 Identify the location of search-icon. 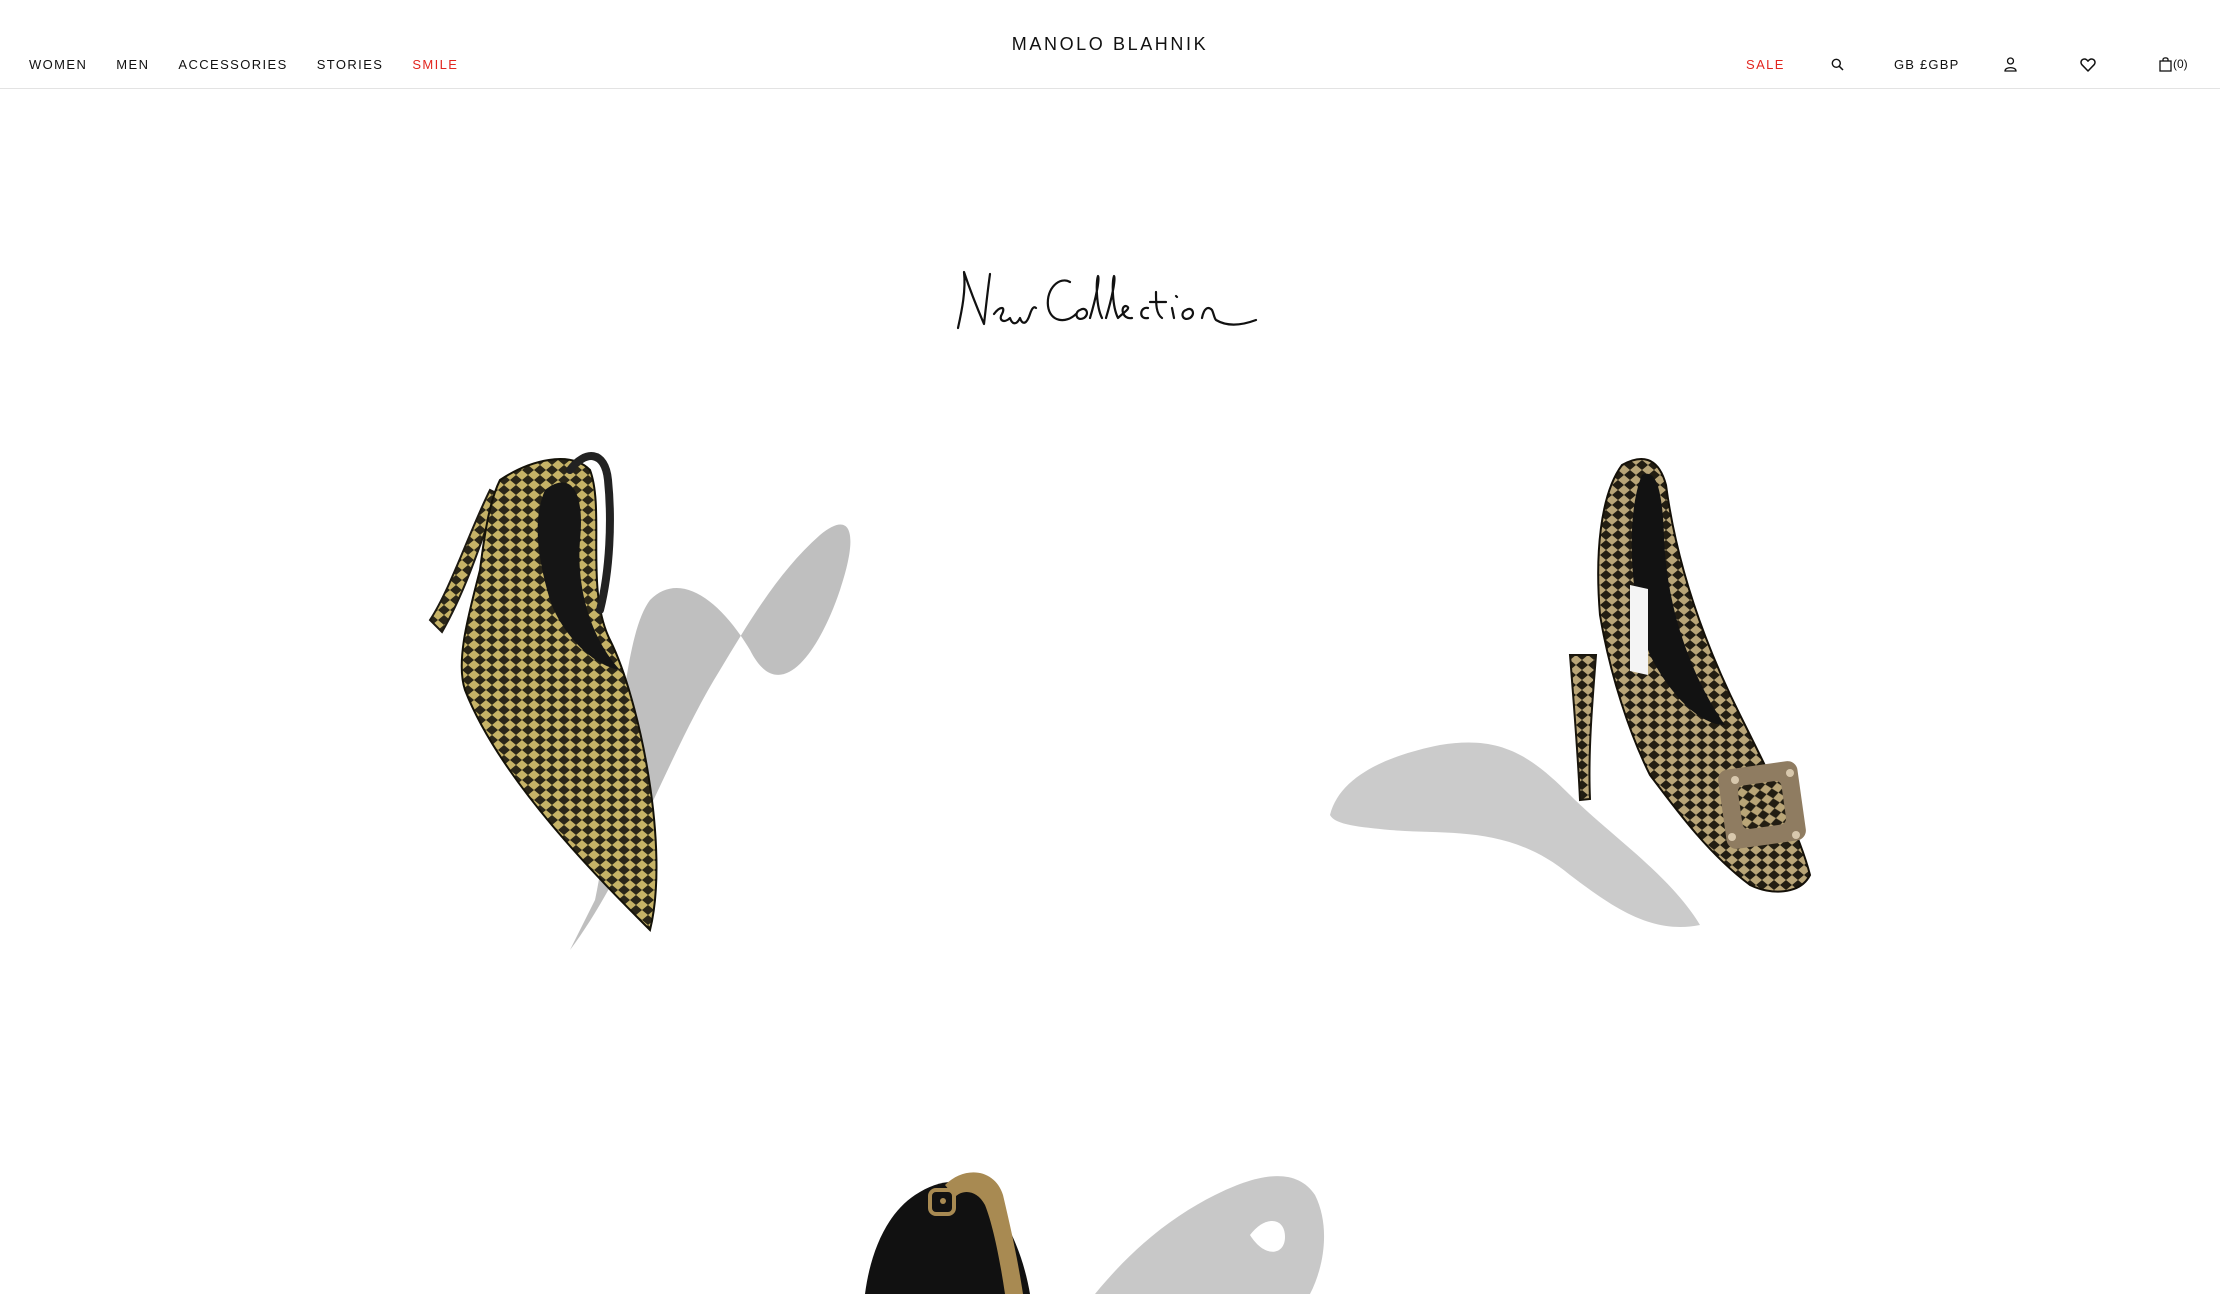
(1837, 64).